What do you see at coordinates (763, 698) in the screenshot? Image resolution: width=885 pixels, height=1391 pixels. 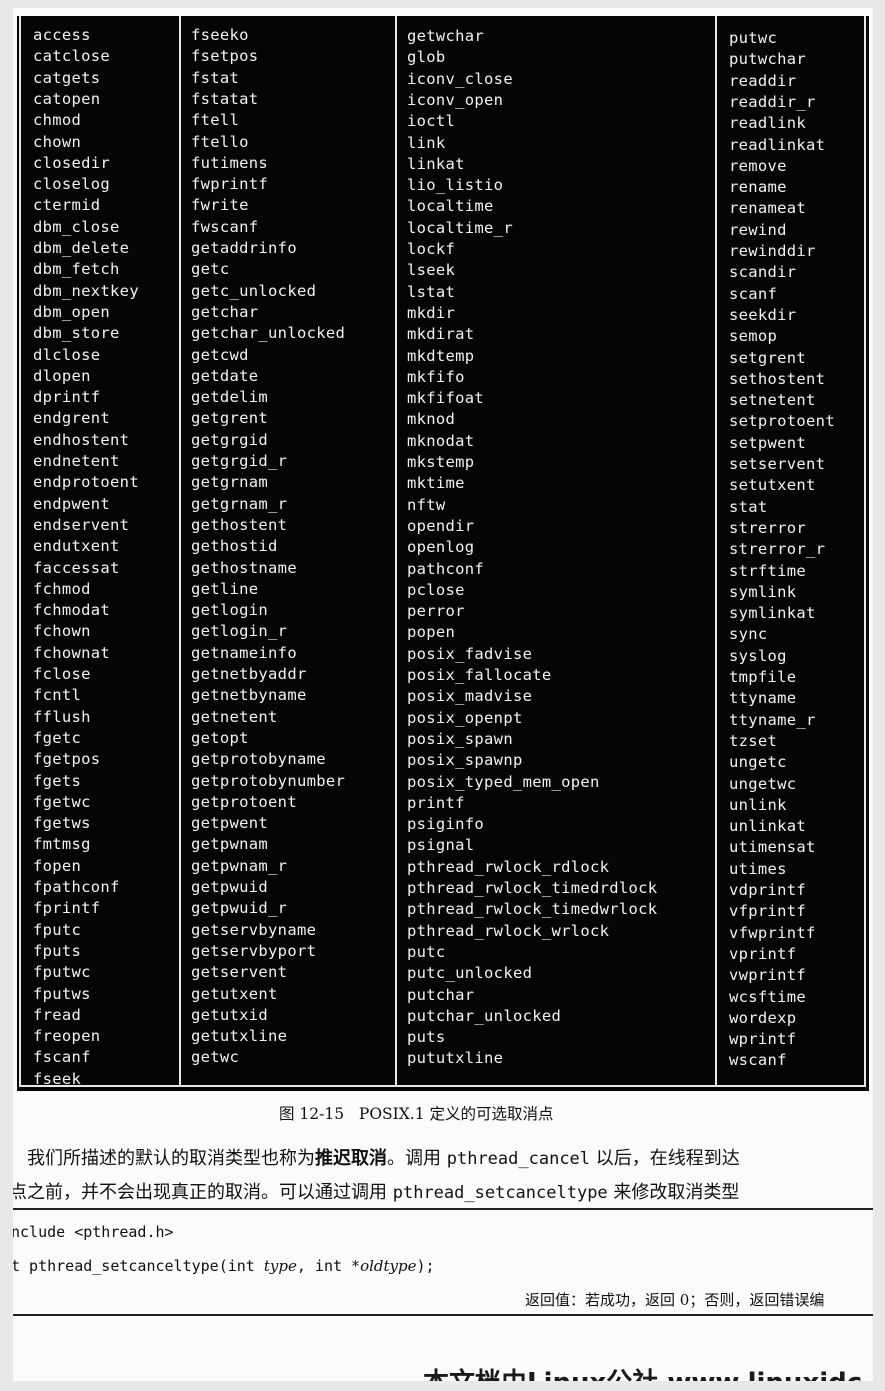 I see `function-name: ttyname` at bounding box center [763, 698].